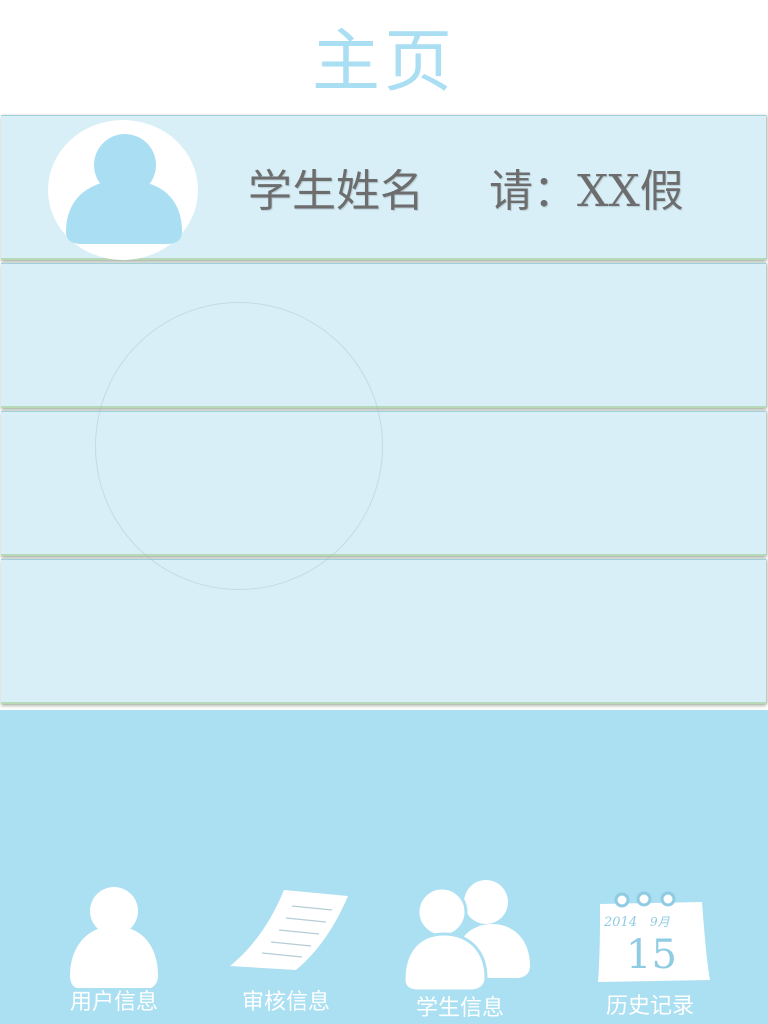 The image size is (768, 1024). Describe the element at coordinates (289, 930) in the screenshot. I see `document-icon` at that location.